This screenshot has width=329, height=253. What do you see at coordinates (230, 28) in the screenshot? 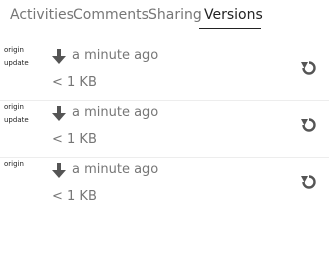
I see `active-tab-indicator` at bounding box center [230, 28].